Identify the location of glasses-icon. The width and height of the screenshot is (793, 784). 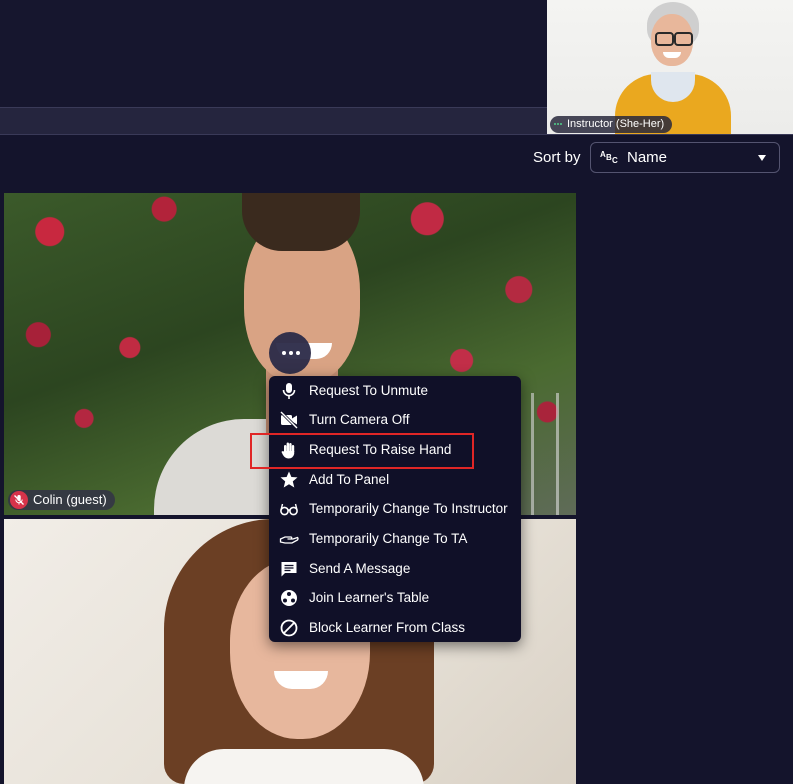
(289, 509).